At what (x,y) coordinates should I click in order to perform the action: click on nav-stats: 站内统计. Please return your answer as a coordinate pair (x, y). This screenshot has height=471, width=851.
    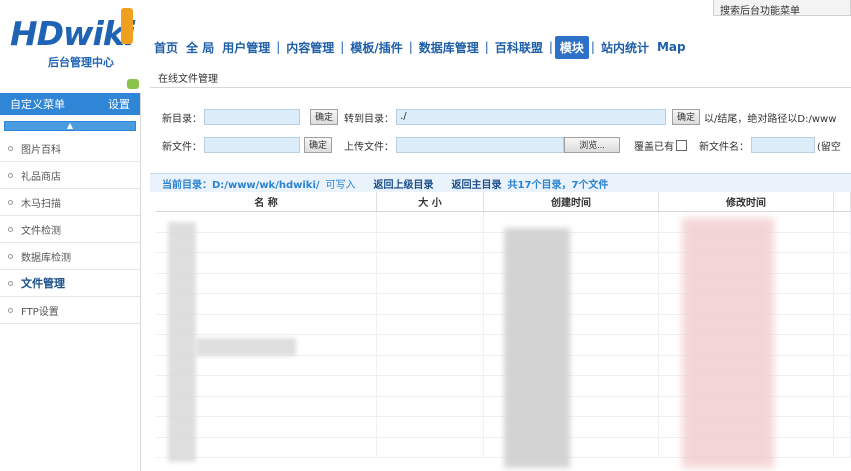
    Looking at the image, I should click on (625, 47).